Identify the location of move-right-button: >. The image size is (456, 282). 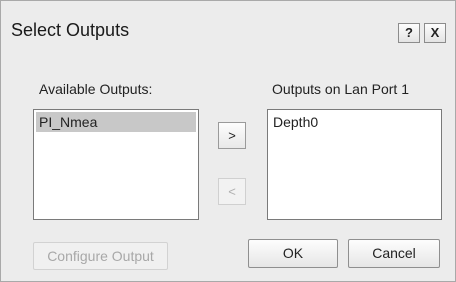
(232, 135).